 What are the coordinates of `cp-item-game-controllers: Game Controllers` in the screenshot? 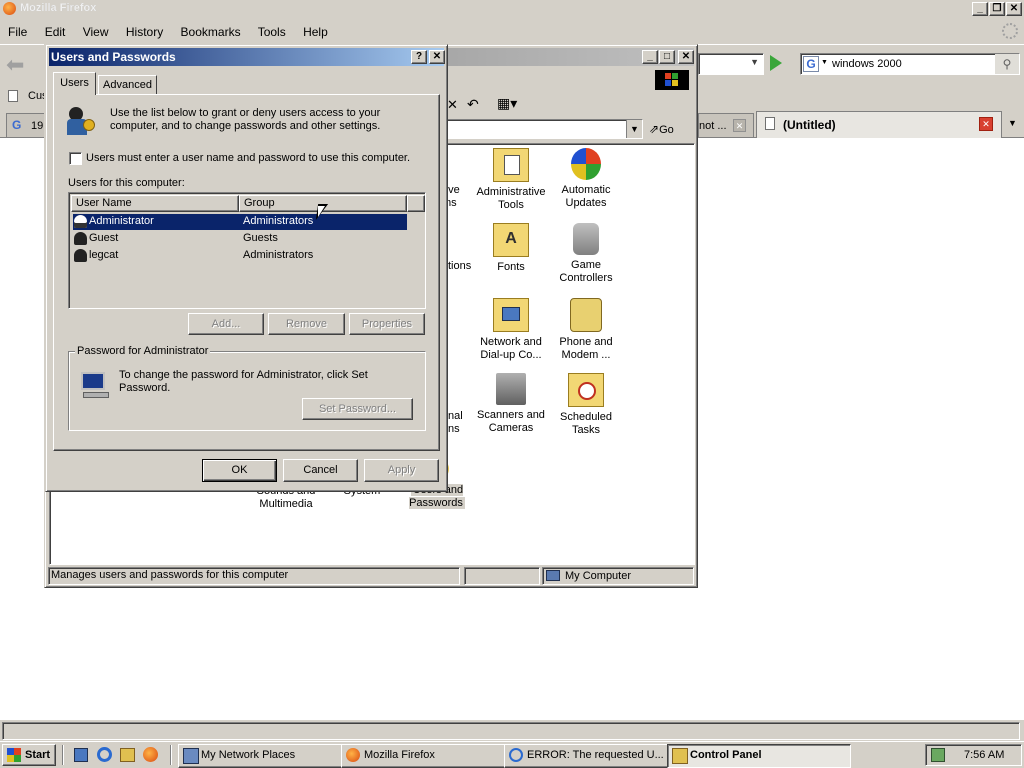 It's located at (586, 254).